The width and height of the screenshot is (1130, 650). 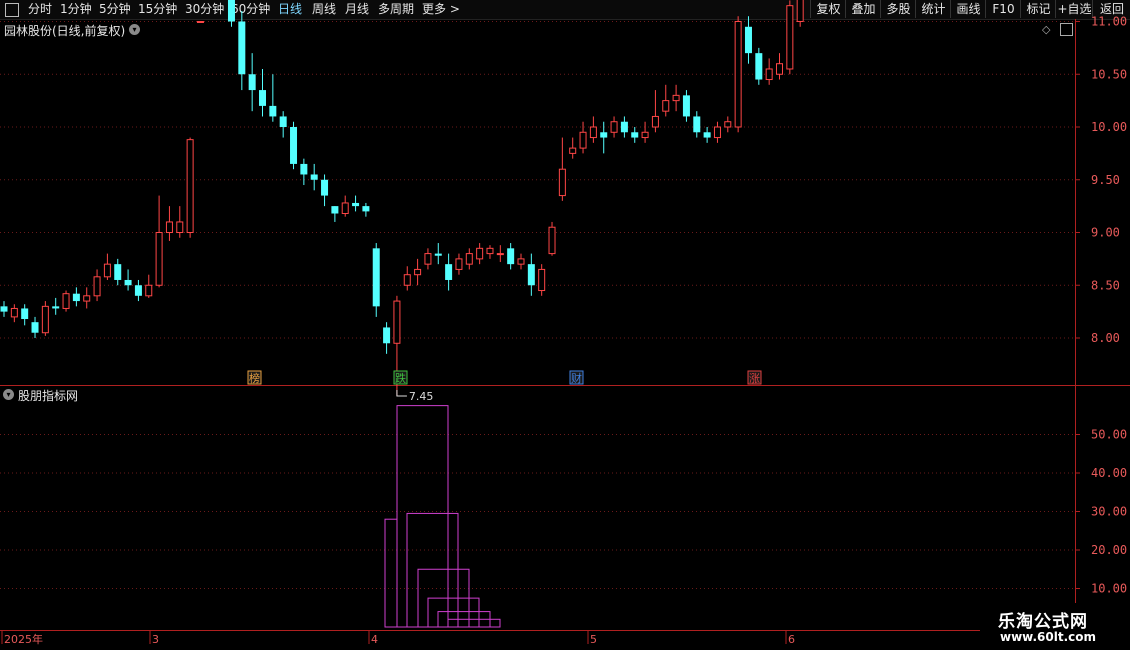 I want to click on watermark-title: 乐淘公式网, so click(x=1043, y=622).